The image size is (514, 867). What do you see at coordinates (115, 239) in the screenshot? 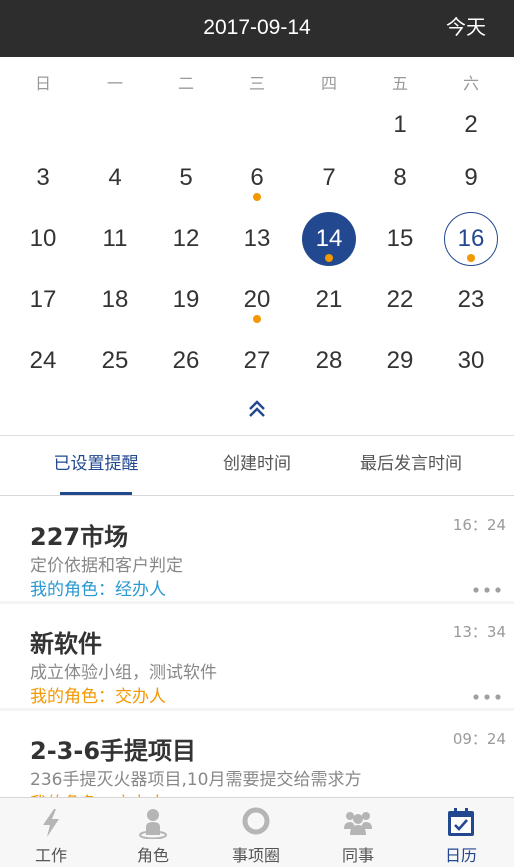
I see `calendar-day: 11` at bounding box center [115, 239].